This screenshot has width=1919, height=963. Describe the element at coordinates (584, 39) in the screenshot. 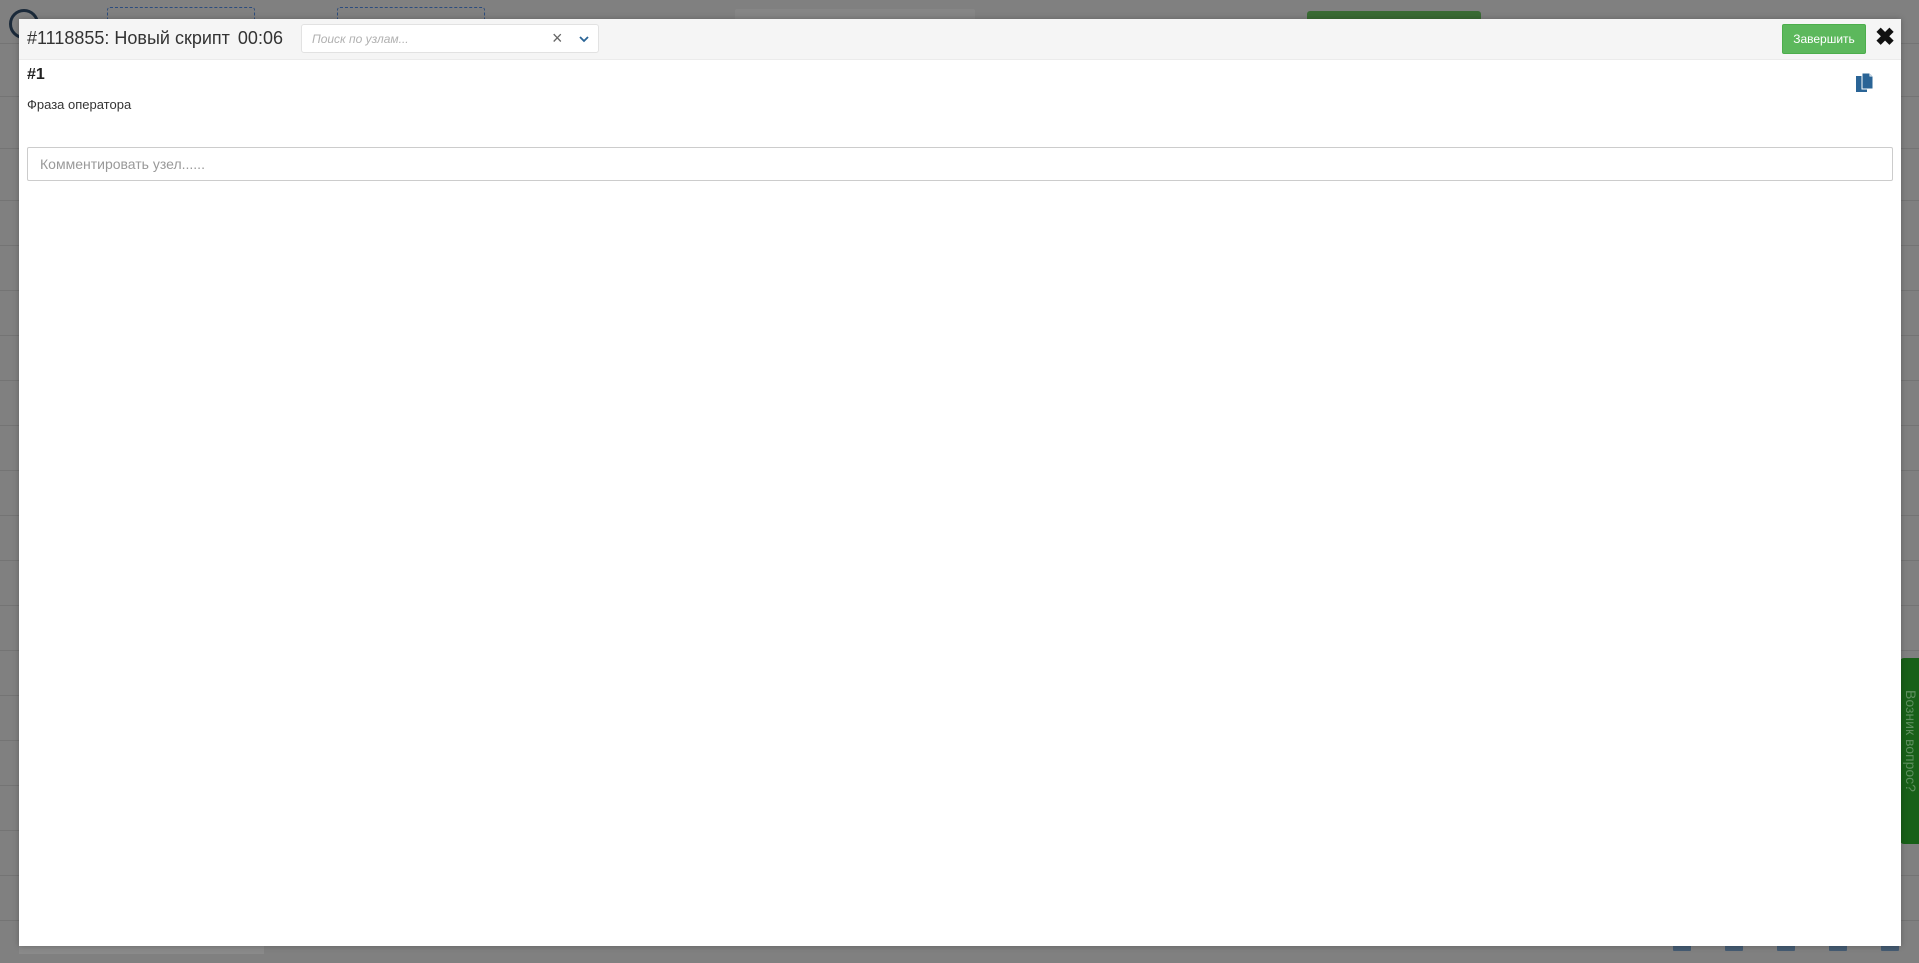

I see `chevron-down-icon` at that location.